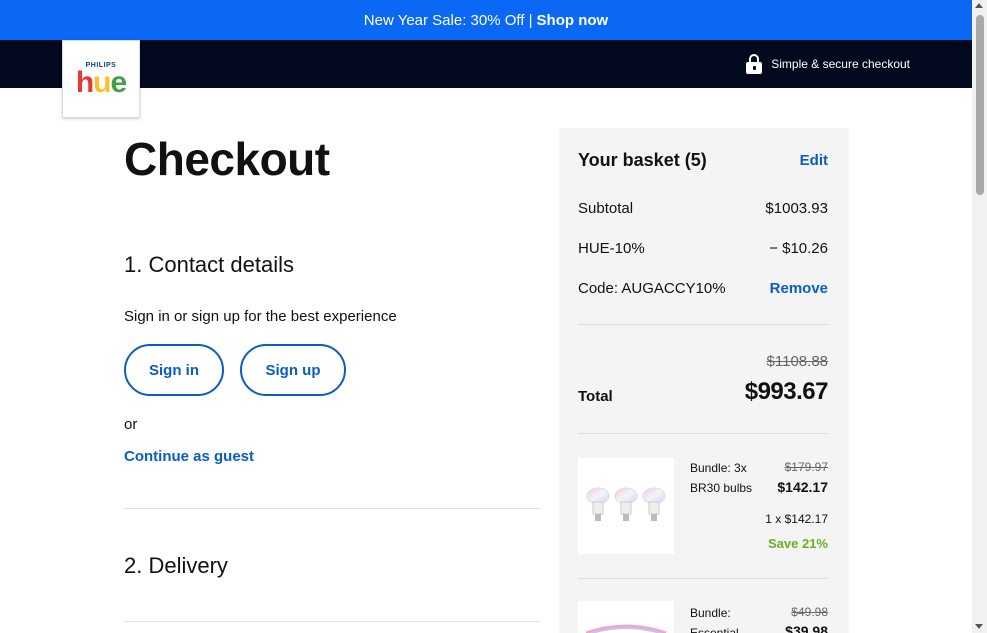 This screenshot has height=633, width=987. What do you see at coordinates (980, 105) in the screenshot?
I see `scrollbar-thumb` at bounding box center [980, 105].